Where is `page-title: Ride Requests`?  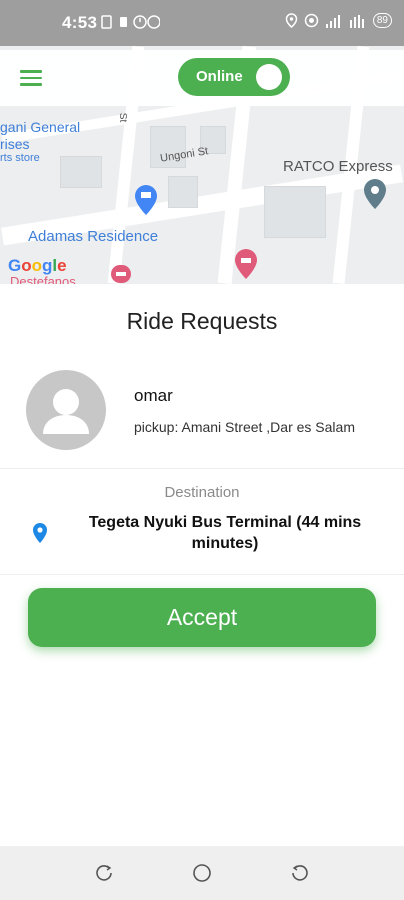
page-title: Ride Requests is located at coordinates (202, 321).